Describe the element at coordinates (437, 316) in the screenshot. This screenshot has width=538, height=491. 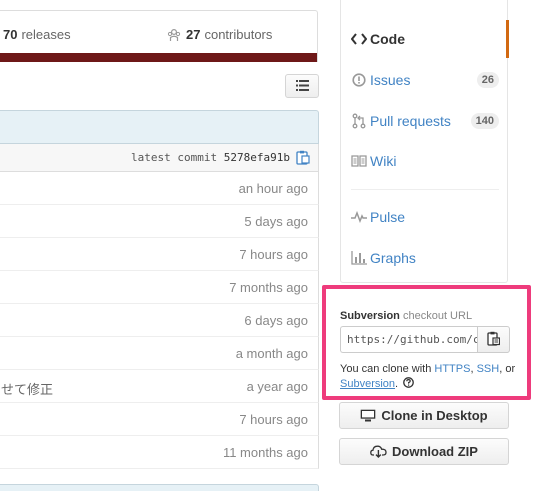
I see `clone-title-suffix: checkout URL` at that location.